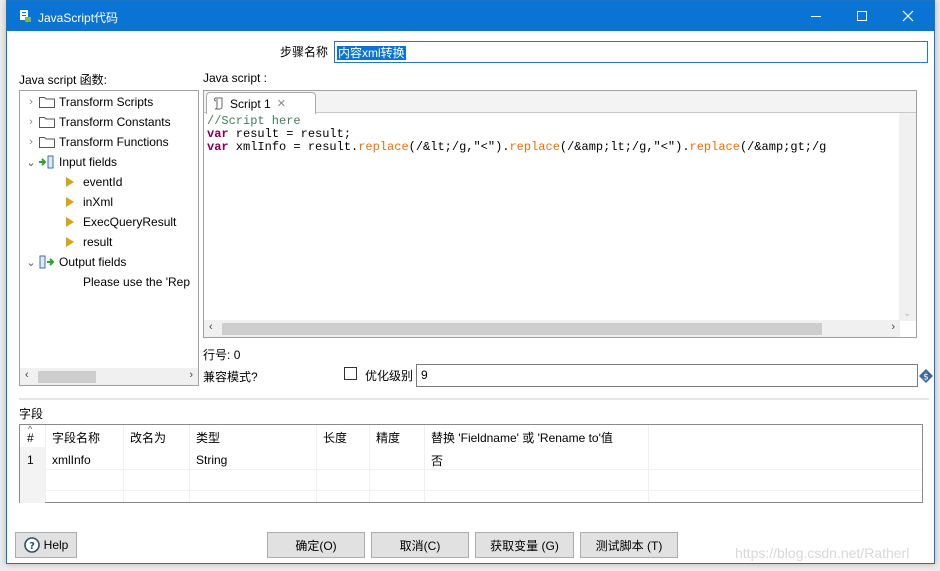  I want to click on column-header-precision: 精度, so click(385, 437).